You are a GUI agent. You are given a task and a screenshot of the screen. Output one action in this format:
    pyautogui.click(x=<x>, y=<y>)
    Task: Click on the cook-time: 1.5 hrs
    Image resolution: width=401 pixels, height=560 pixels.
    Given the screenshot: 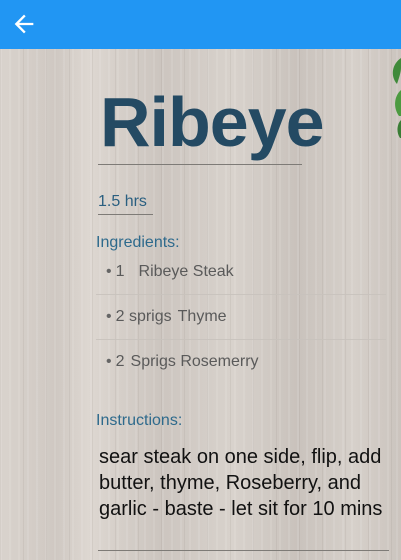 What is the action you would take?
    pyautogui.click(x=122, y=201)
    